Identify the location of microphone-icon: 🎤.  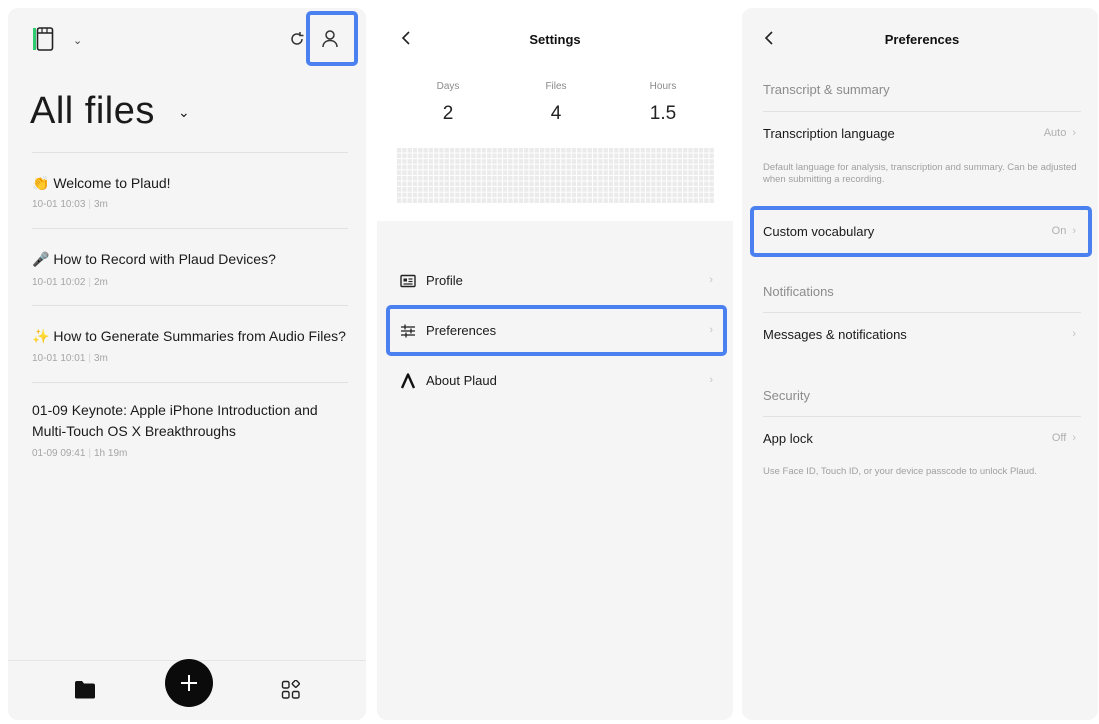
(41, 259).